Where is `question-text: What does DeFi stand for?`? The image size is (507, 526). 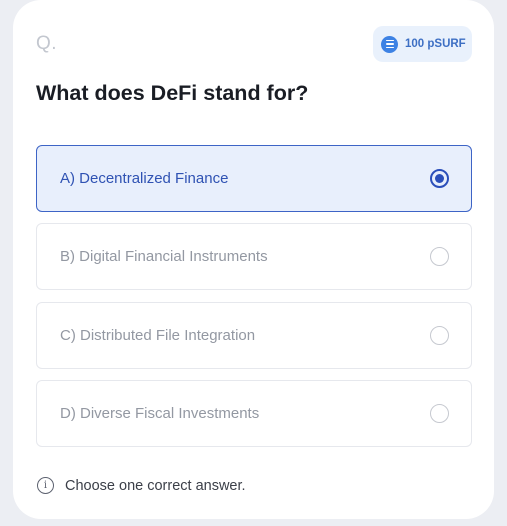
question-text: What does DeFi stand for? is located at coordinates (172, 93).